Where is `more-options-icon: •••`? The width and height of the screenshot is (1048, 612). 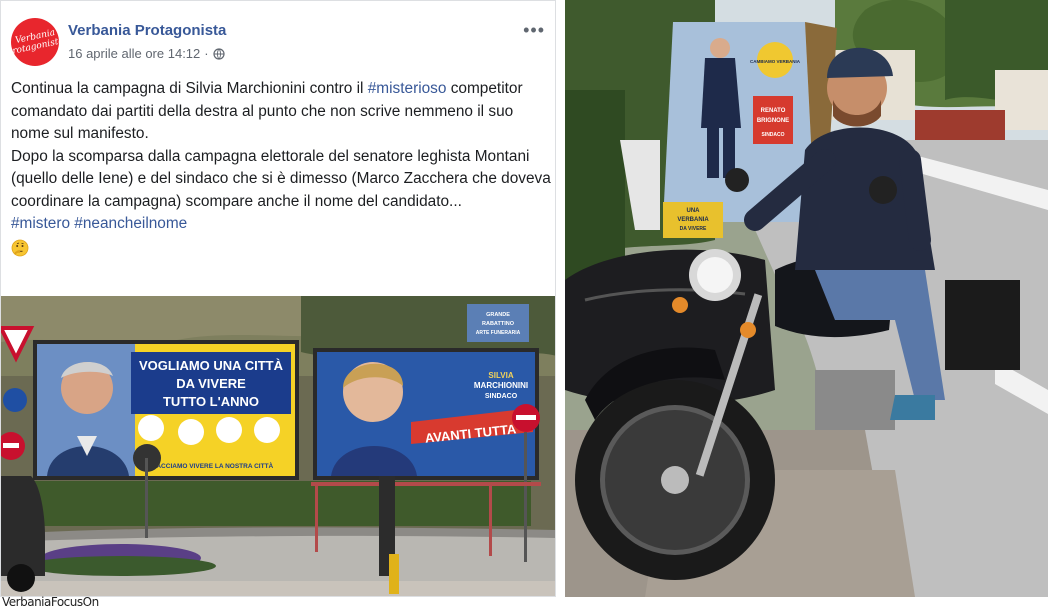 more-options-icon: ••• is located at coordinates (534, 30).